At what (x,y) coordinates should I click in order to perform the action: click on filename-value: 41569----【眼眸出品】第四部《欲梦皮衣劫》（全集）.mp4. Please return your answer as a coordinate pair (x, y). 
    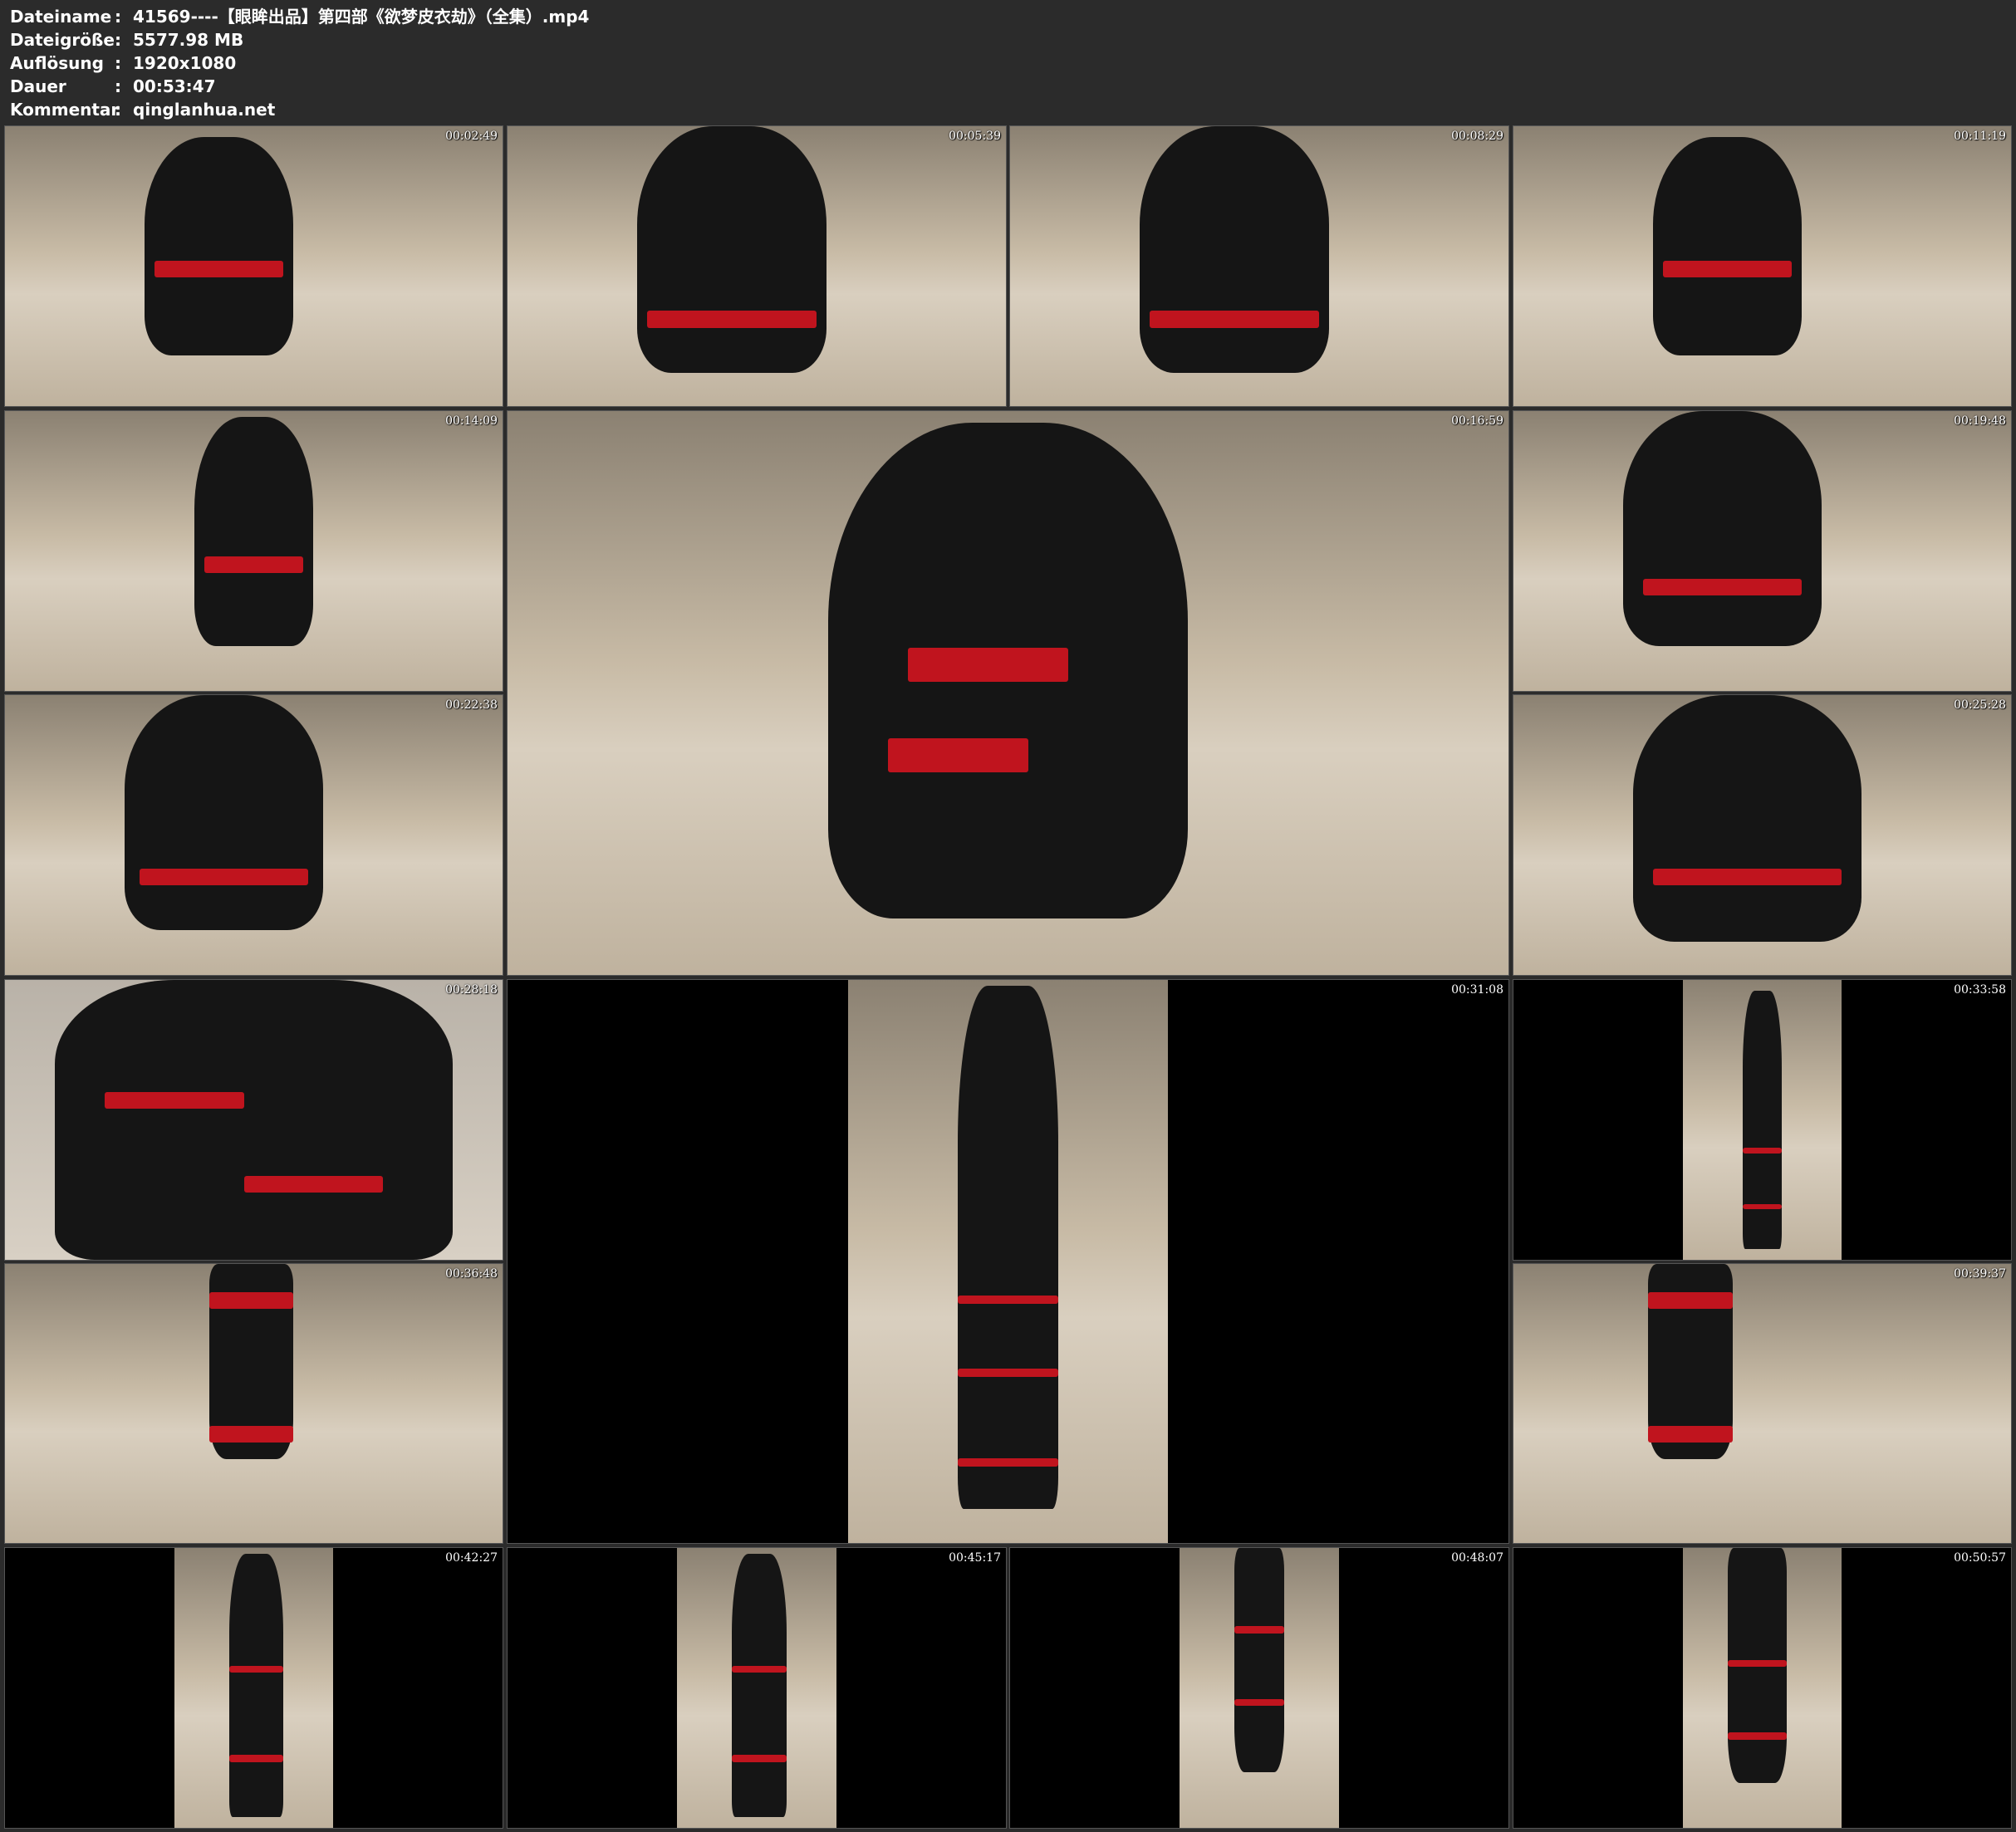
    Looking at the image, I should click on (361, 17).